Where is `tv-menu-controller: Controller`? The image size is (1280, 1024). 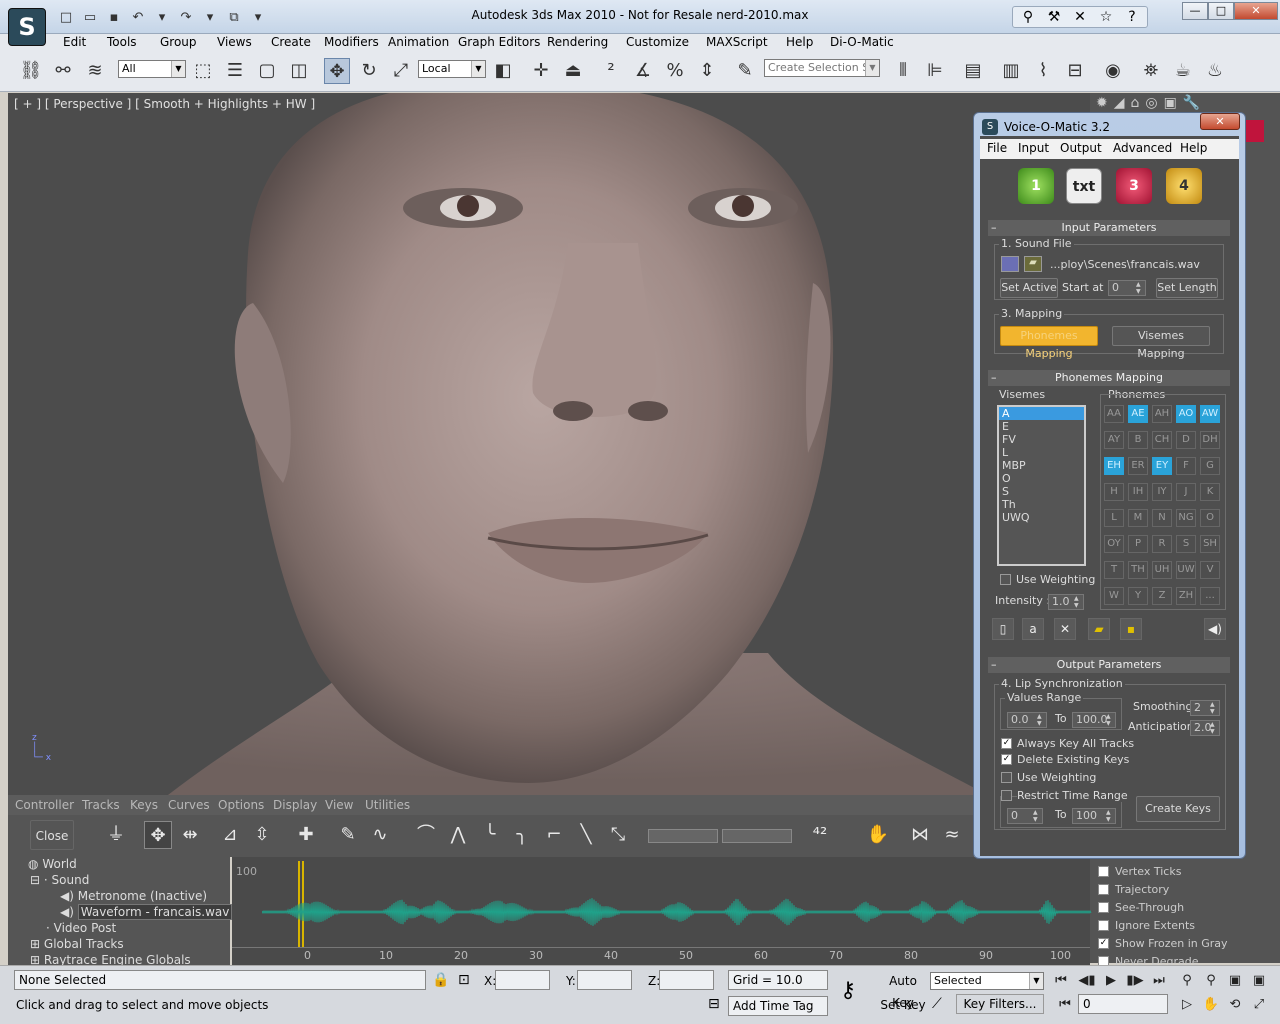
tv-menu-controller: Controller is located at coordinates (44, 805).